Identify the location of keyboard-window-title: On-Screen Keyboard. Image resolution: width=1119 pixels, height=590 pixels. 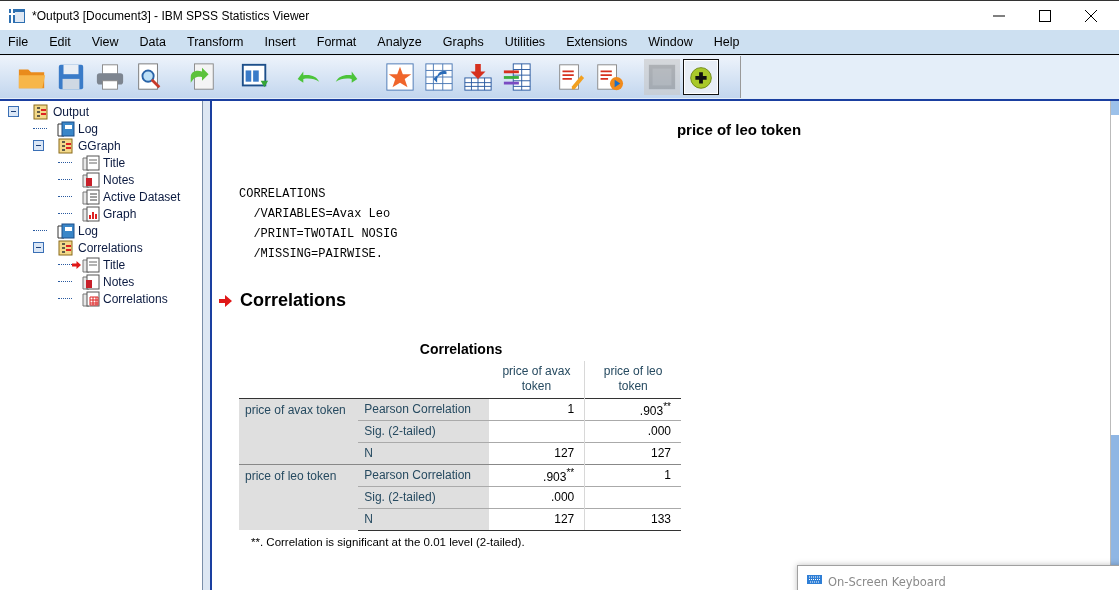
(887, 582).